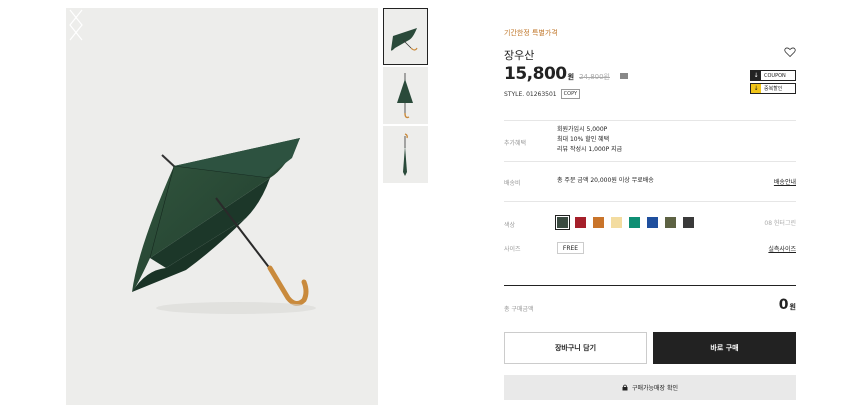 The width and height of the screenshot is (850, 412). Describe the element at coordinates (583, 139) in the screenshot. I see `benefit-line: 최대 10% 할인 혜택` at that location.